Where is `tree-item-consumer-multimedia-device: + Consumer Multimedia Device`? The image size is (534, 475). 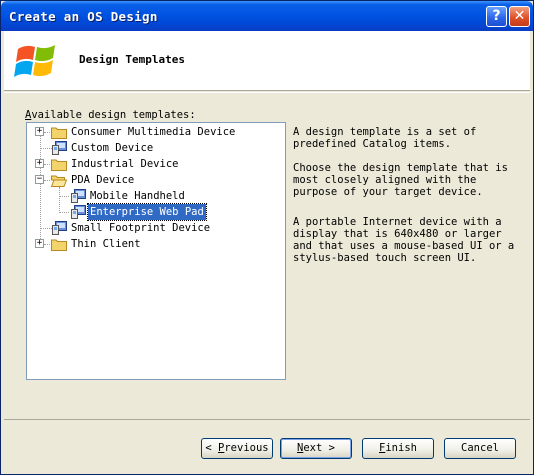 tree-item-consumer-multimedia-device: + Consumer Multimedia Device is located at coordinates (156, 132).